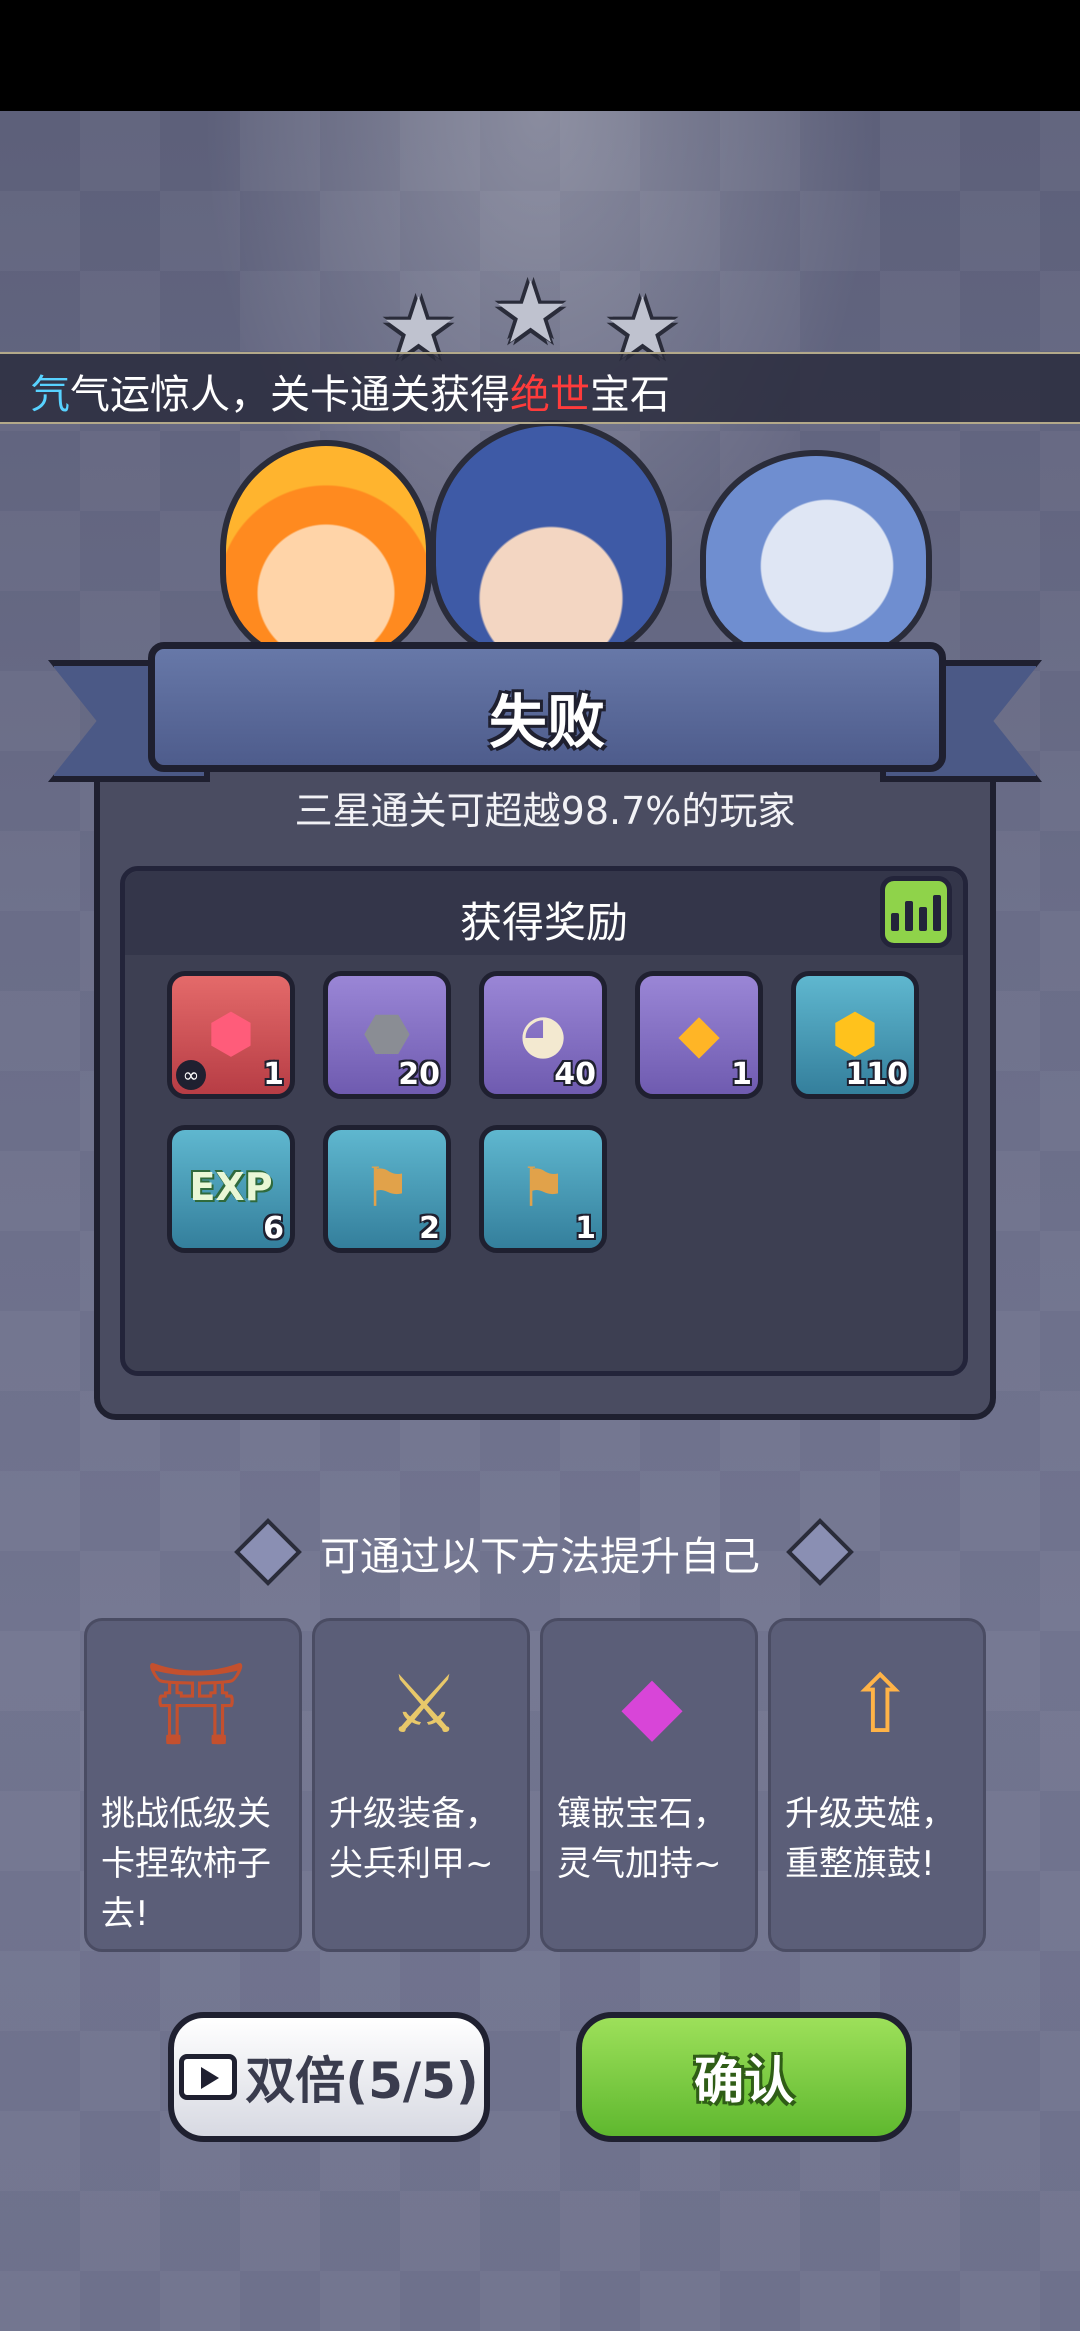 This screenshot has height=2331, width=1080. I want to click on mech-hero-portrait, so click(816, 556).